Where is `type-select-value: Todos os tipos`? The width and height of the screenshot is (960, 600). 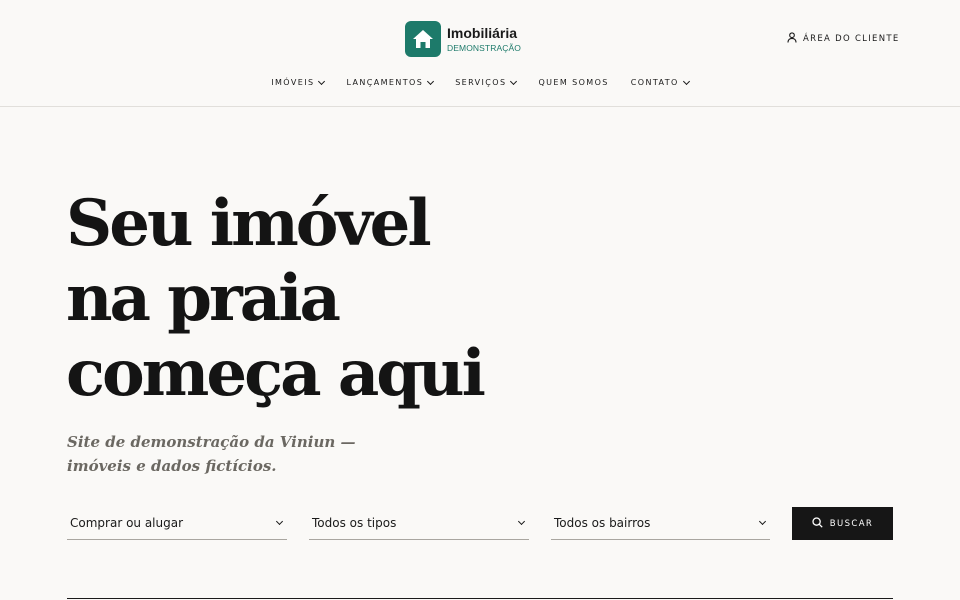
type-select-value: Todos os tipos is located at coordinates (354, 523).